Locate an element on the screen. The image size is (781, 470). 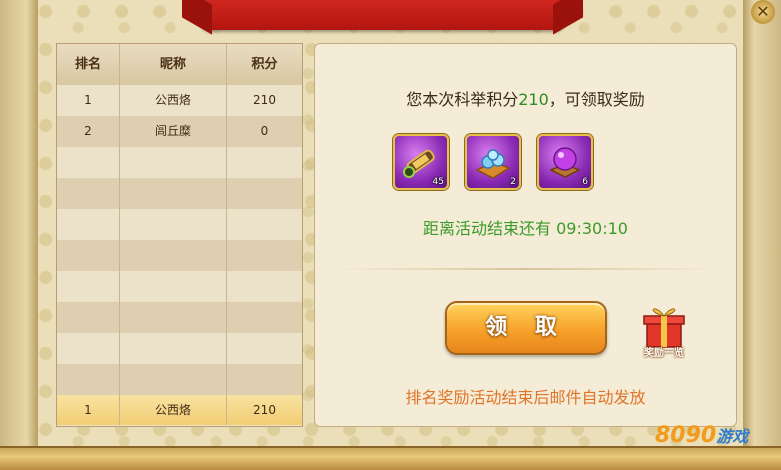
bottom-frame is located at coordinates (390, 458).